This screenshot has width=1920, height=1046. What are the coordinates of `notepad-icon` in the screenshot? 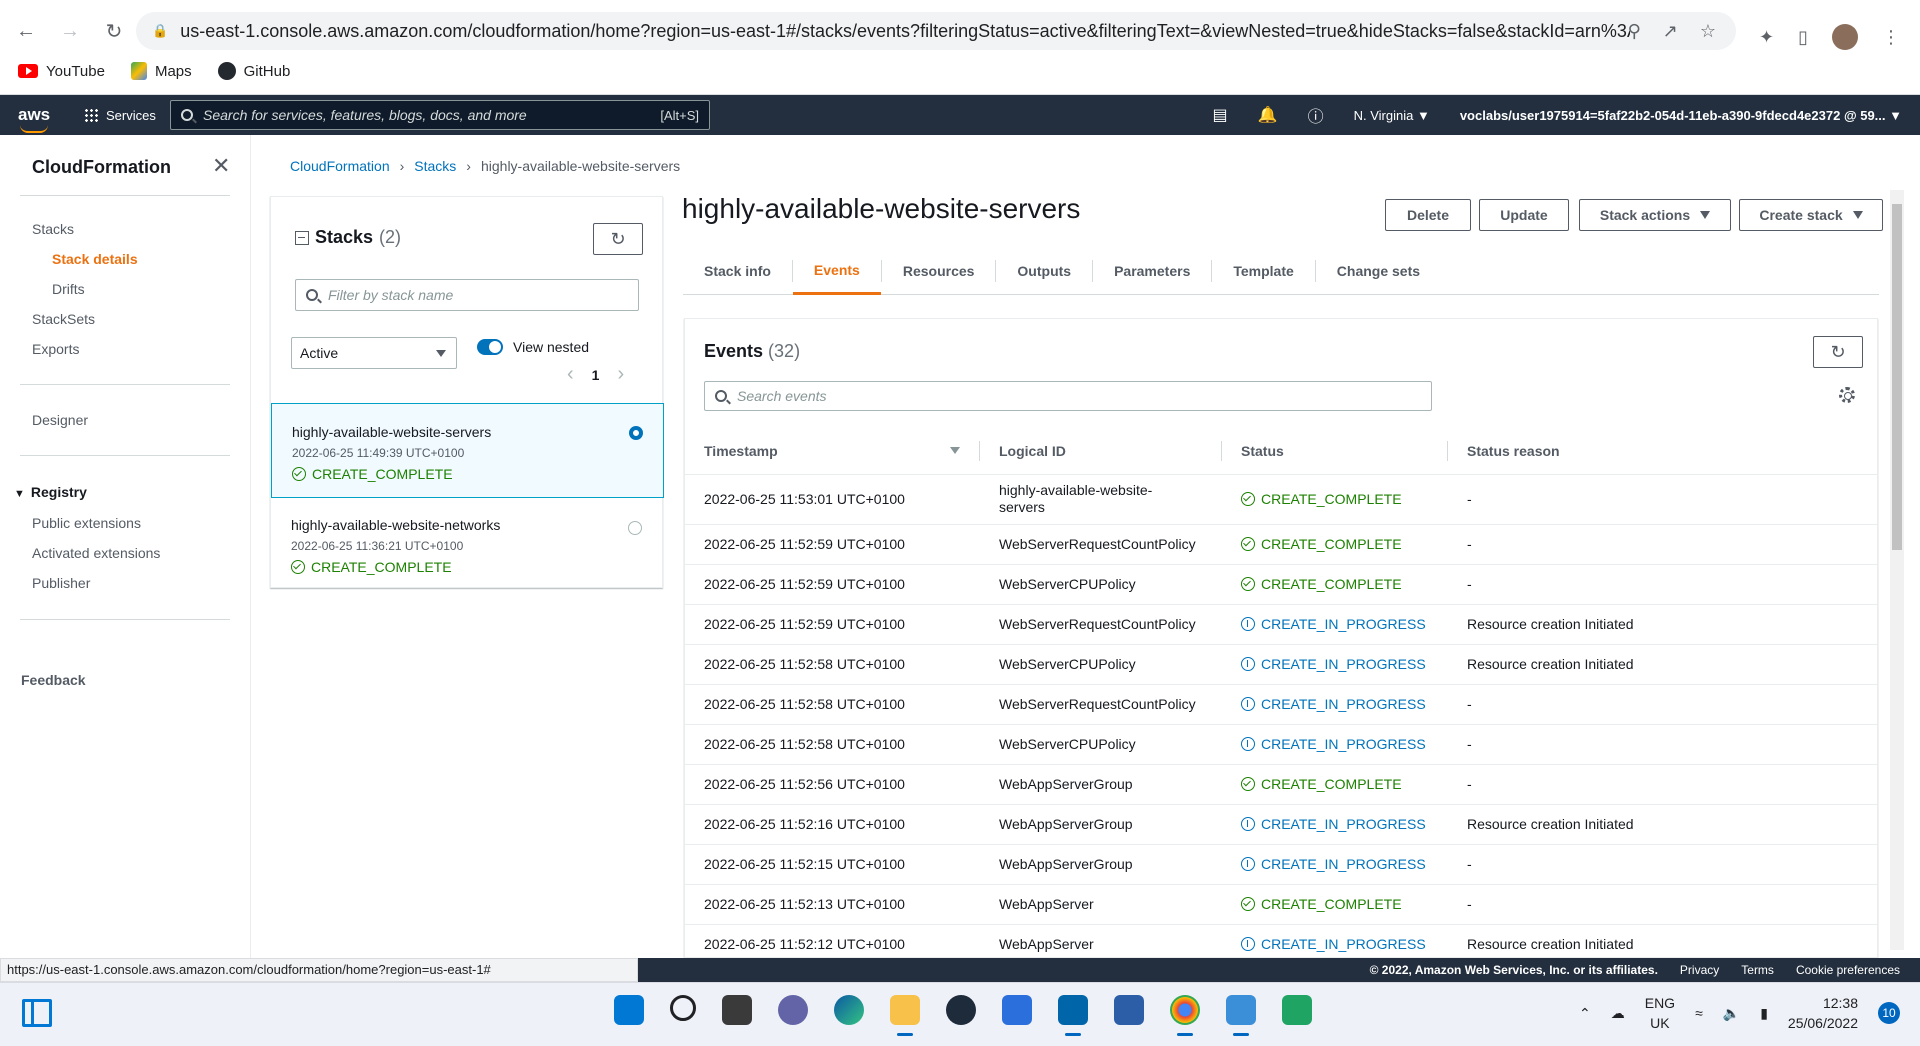 It's located at (1297, 1010).